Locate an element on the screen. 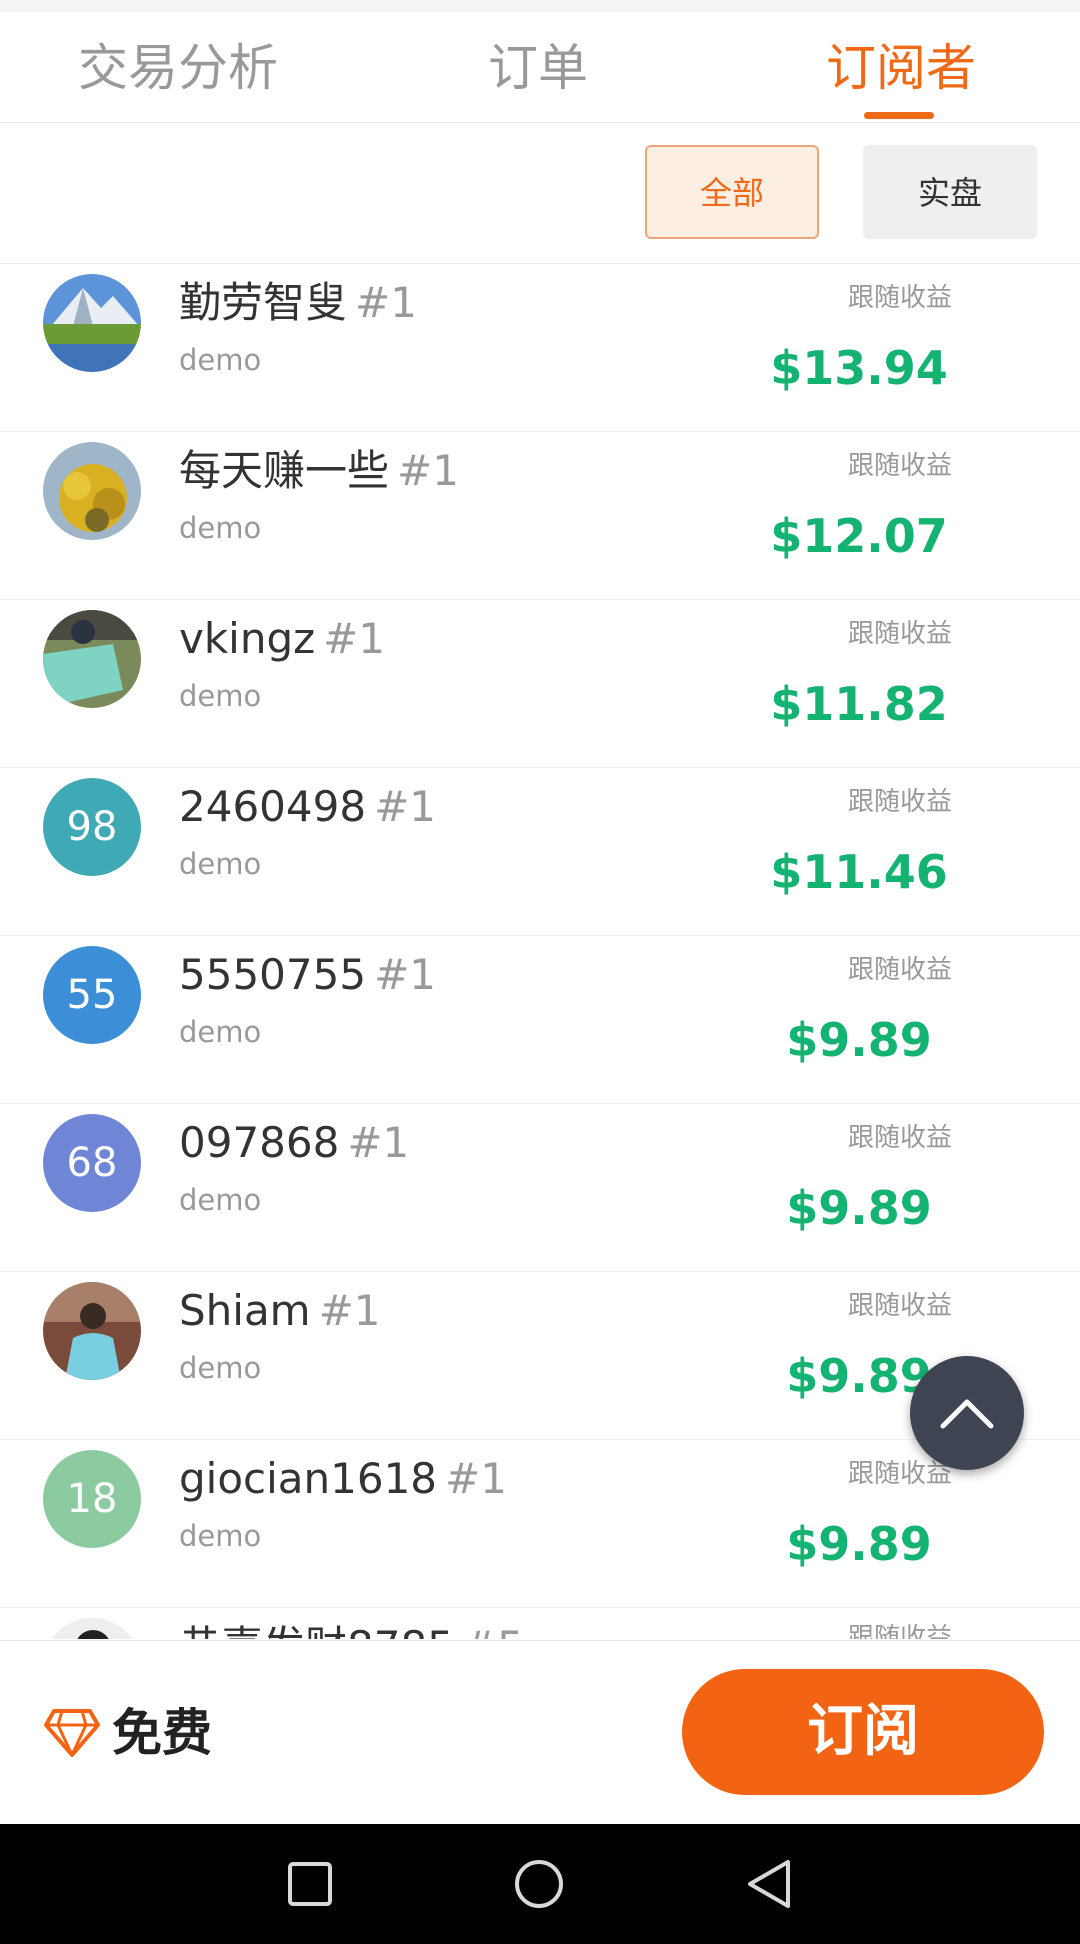 This screenshot has height=1944, width=1080. scroll-to-top-button is located at coordinates (967, 1413).